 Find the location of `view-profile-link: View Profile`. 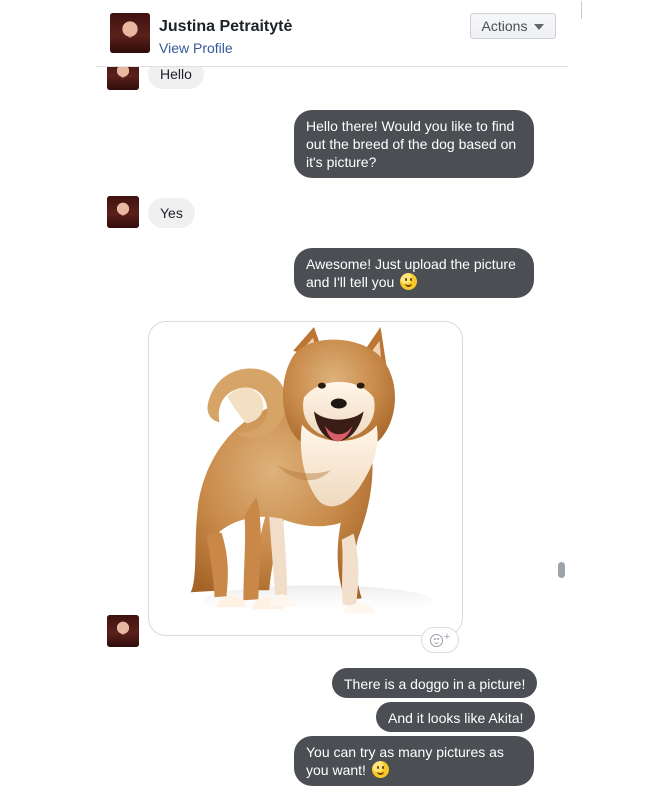

view-profile-link: View Profile is located at coordinates (196, 48).